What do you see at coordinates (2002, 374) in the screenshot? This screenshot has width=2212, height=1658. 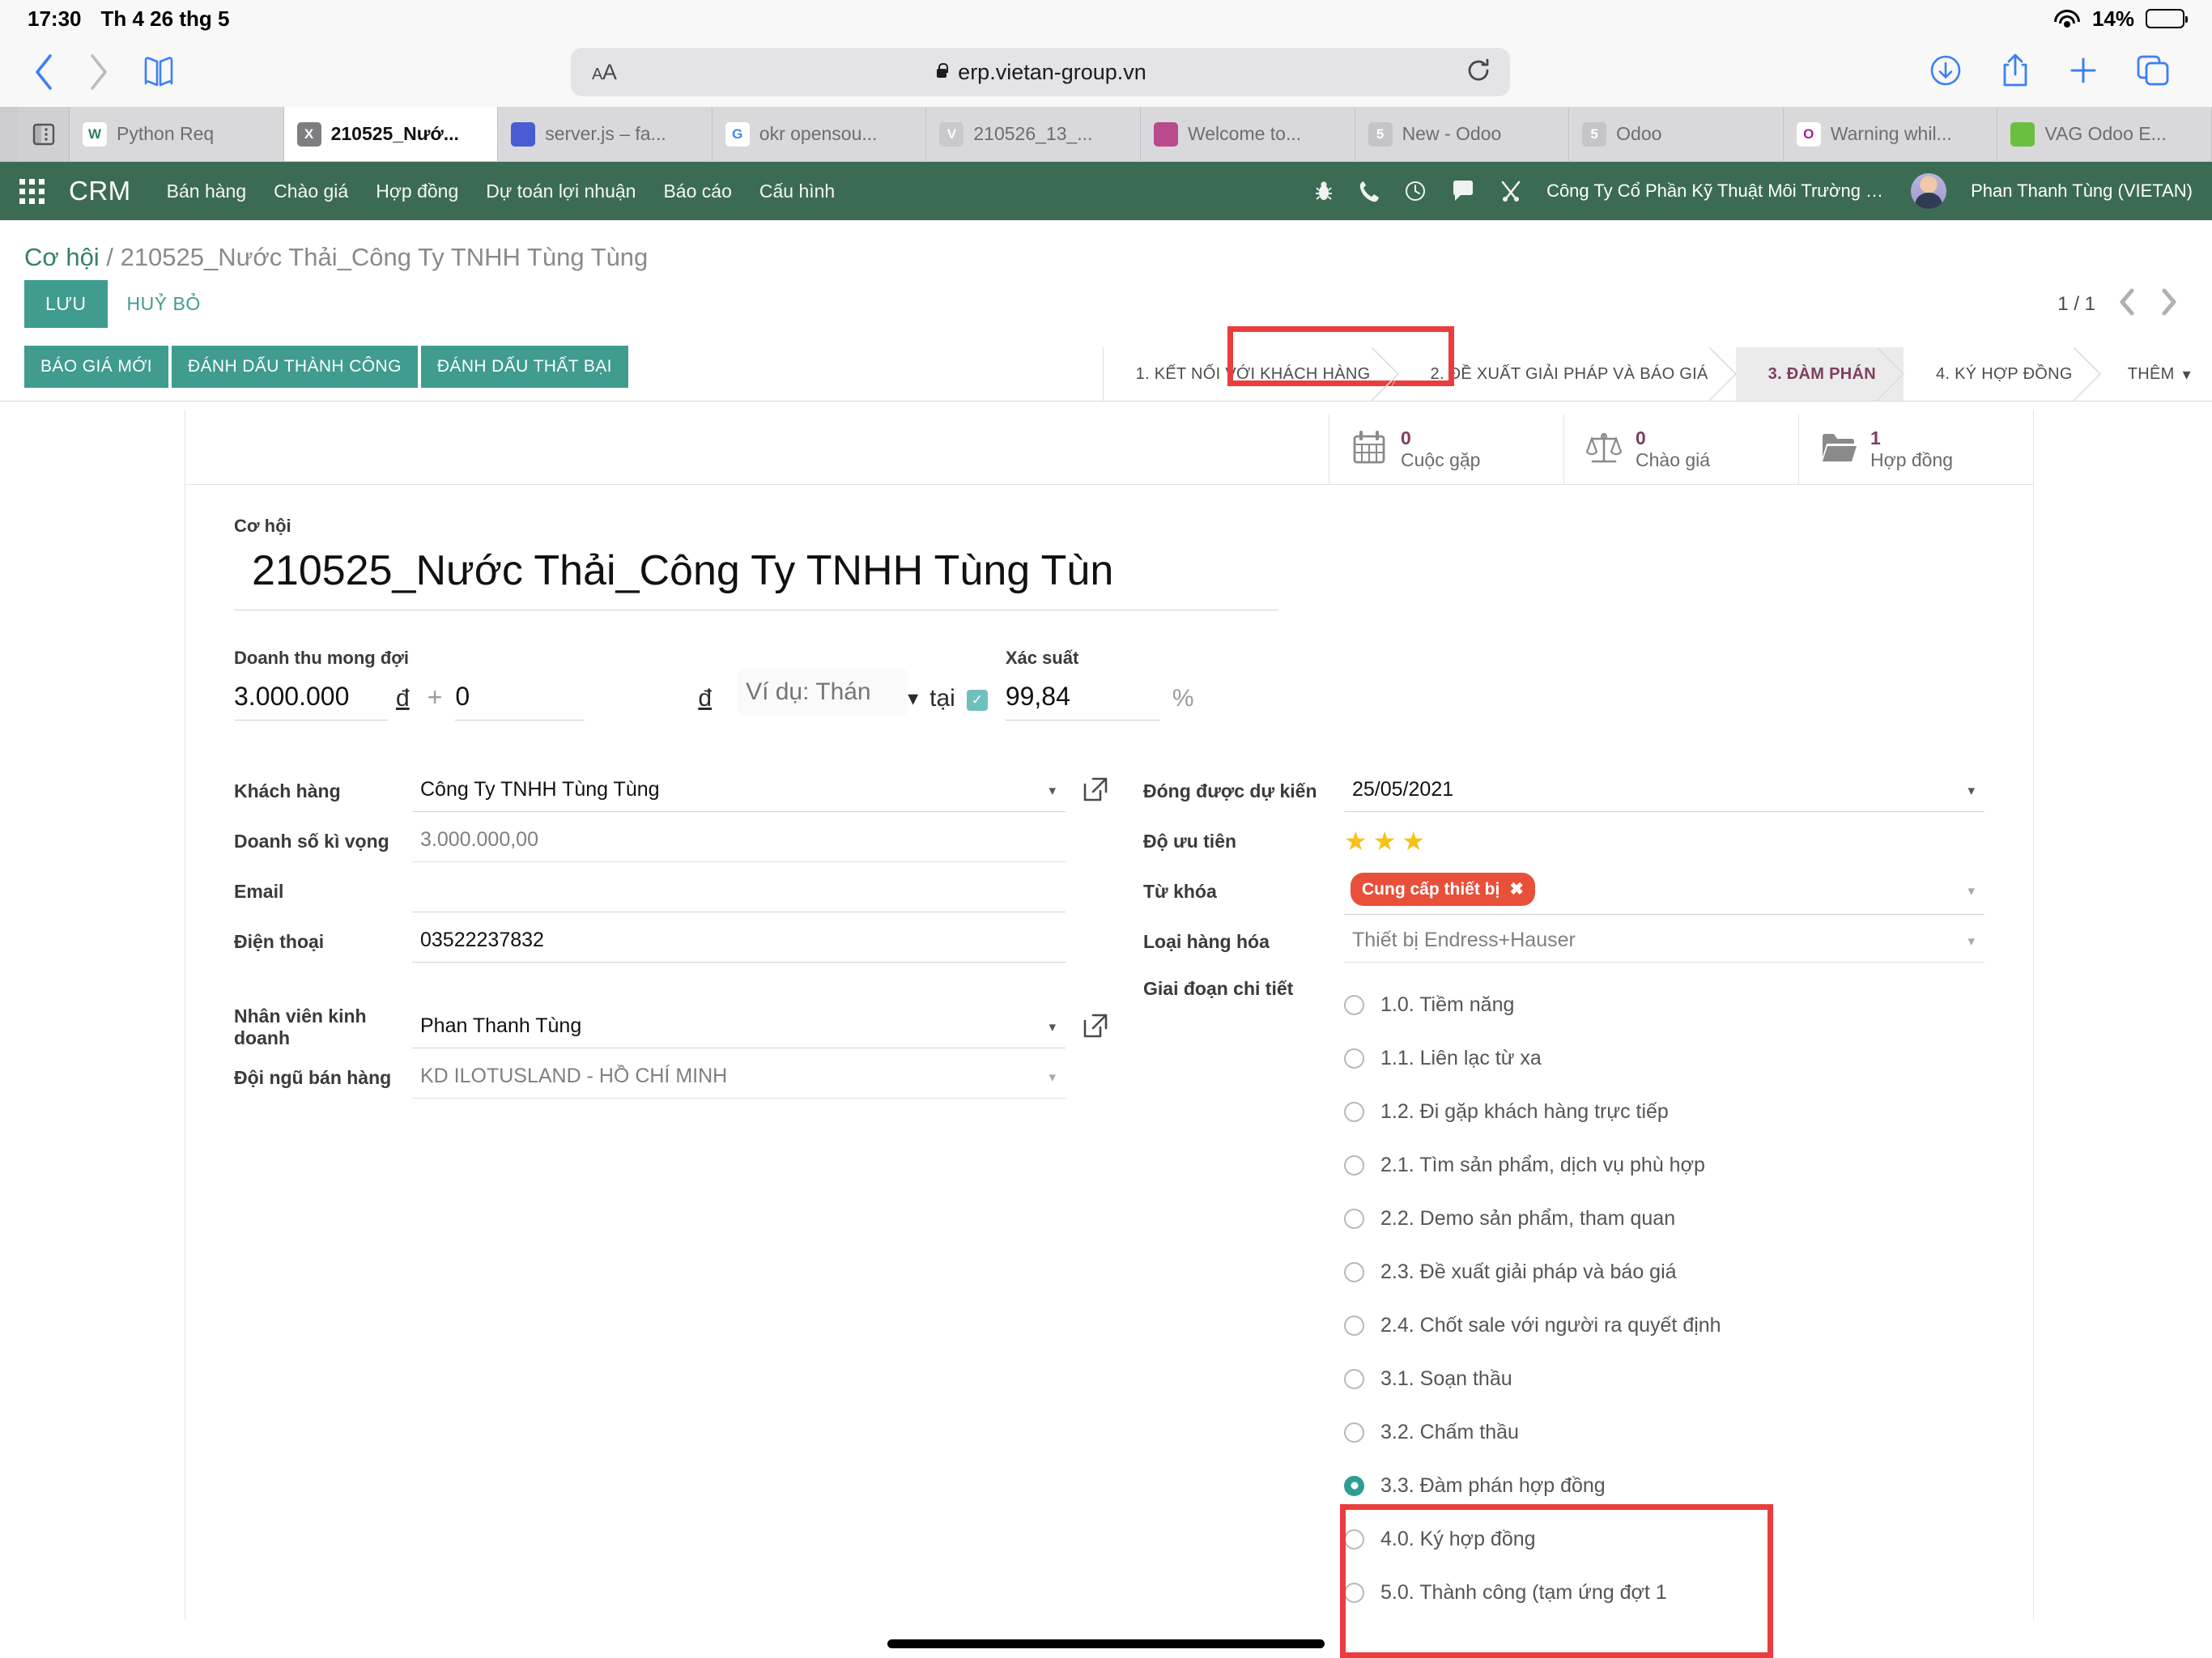 I see `pipeline-stage: 4. KÝ HỢP ĐỒNG` at bounding box center [2002, 374].